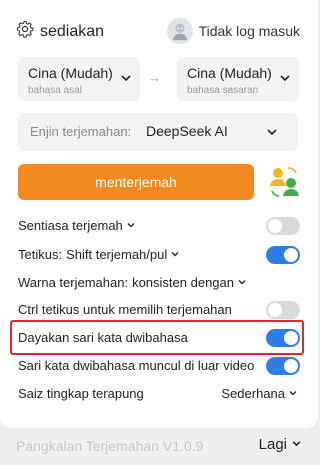 This screenshot has height=465, width=320. Describe the element at coordinates (81, 393) in the screenshot. I see `floating-window-size-label: Saiz tingkap terapung` at that location.